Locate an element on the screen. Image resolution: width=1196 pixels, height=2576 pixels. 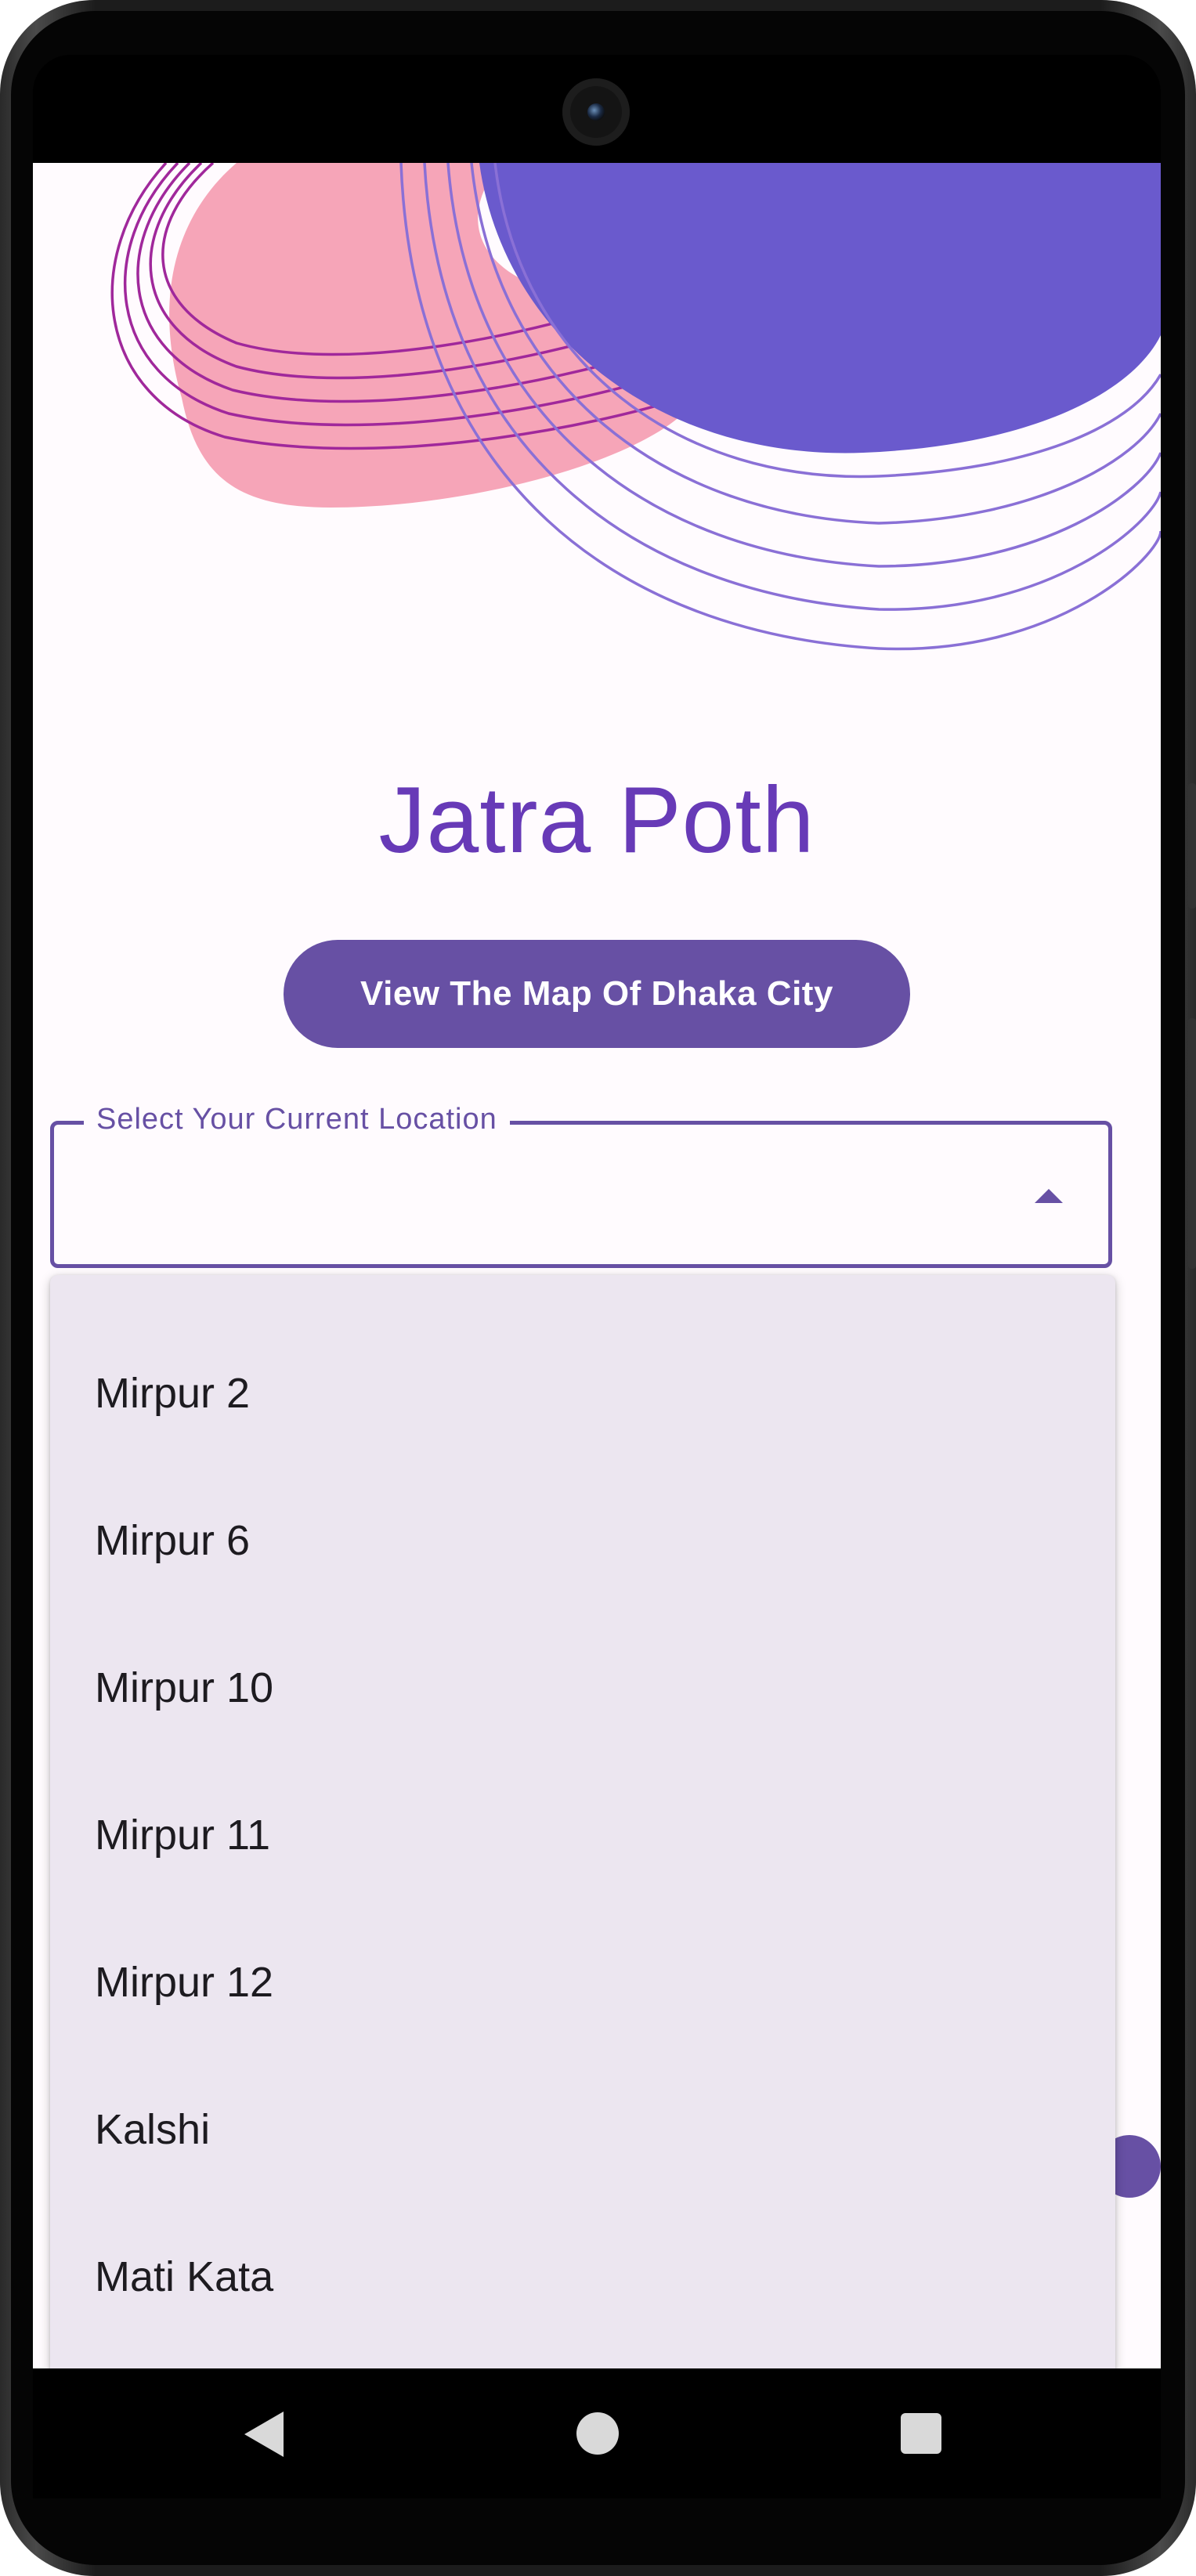
menu-item-mirpur-6: Mirpur 6 is located at coordinates (582, 1540).